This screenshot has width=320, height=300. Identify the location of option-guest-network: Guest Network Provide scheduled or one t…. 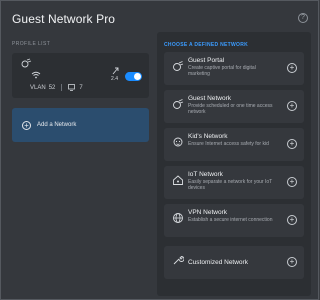
(234, 106).